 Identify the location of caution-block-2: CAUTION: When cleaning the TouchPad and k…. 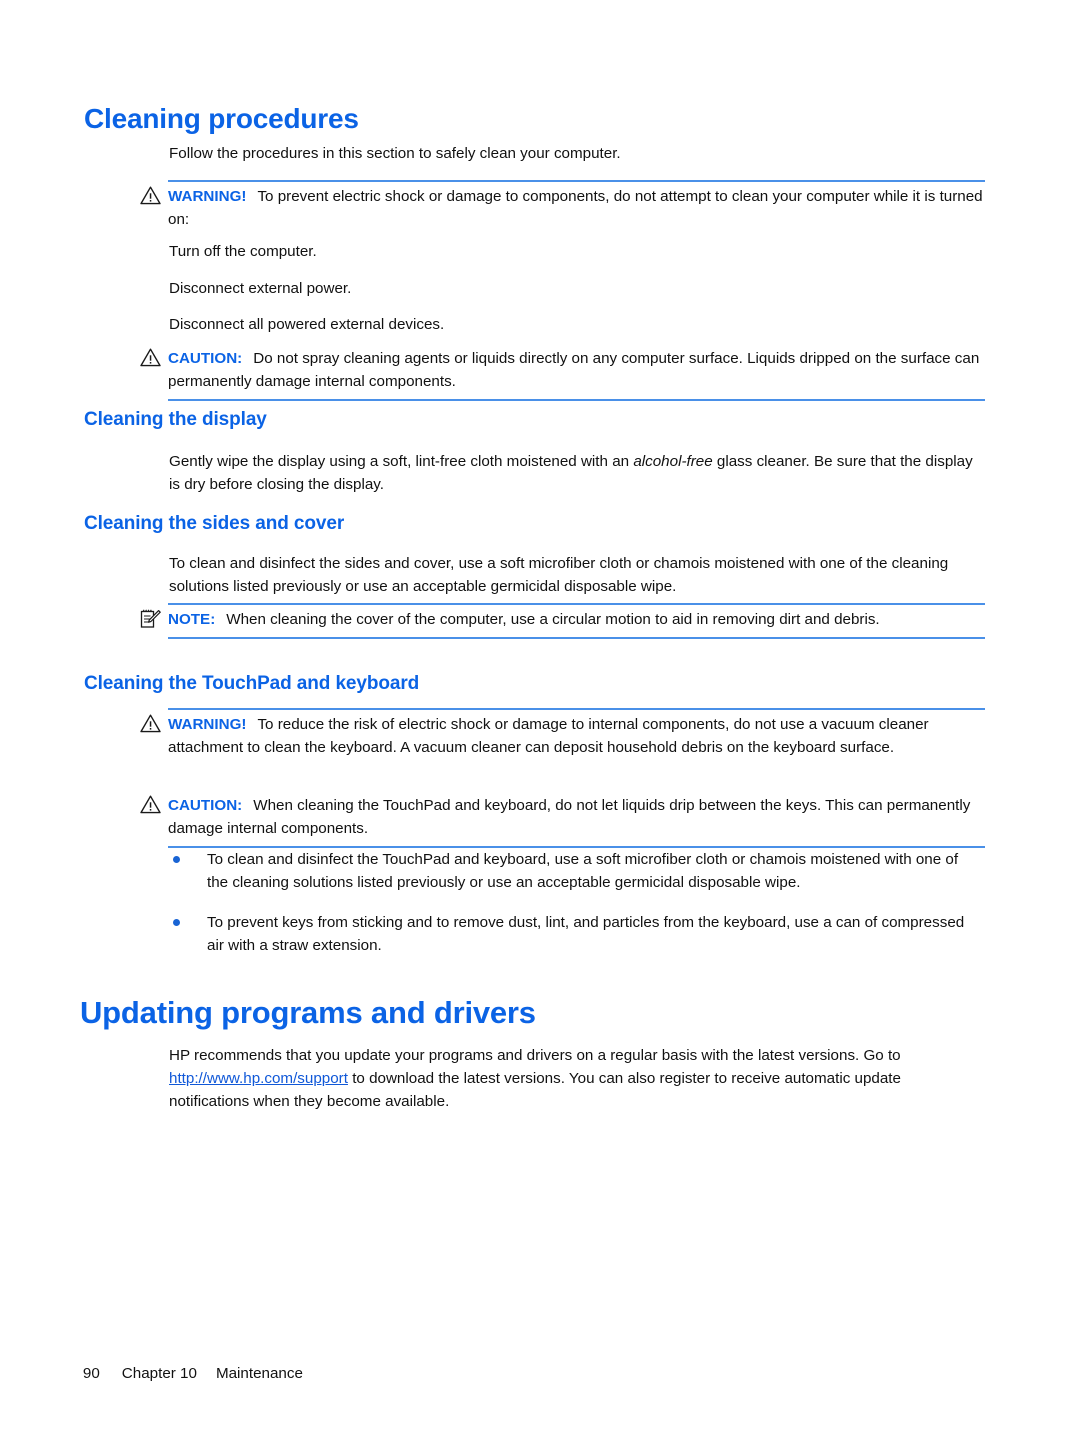
(562, 819).